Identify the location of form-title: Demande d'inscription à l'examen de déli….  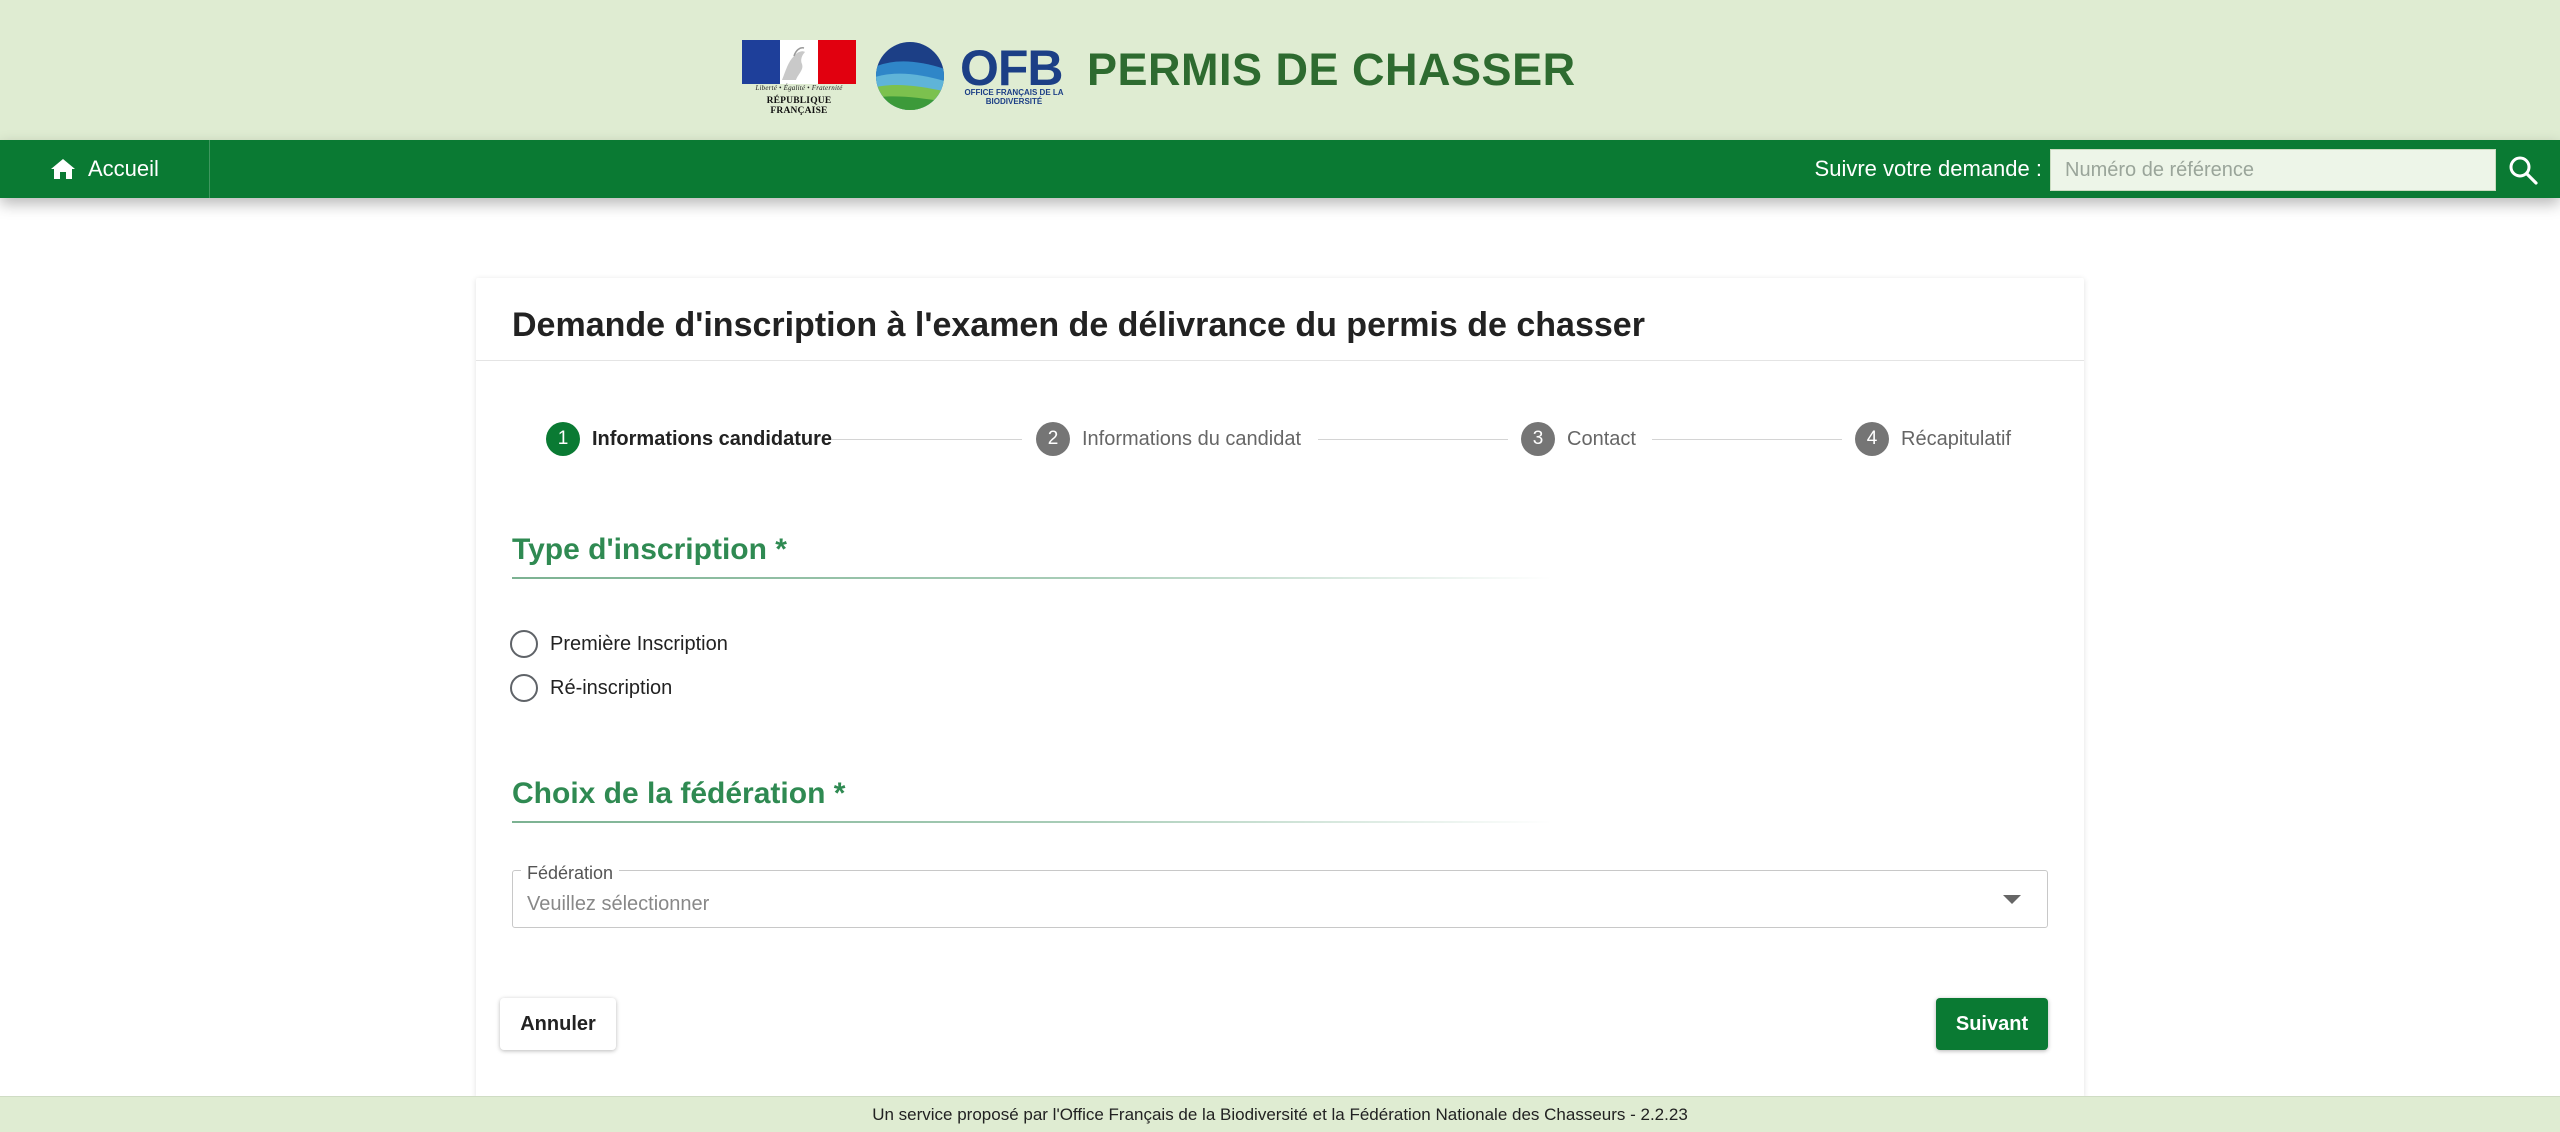
(1078, 325).